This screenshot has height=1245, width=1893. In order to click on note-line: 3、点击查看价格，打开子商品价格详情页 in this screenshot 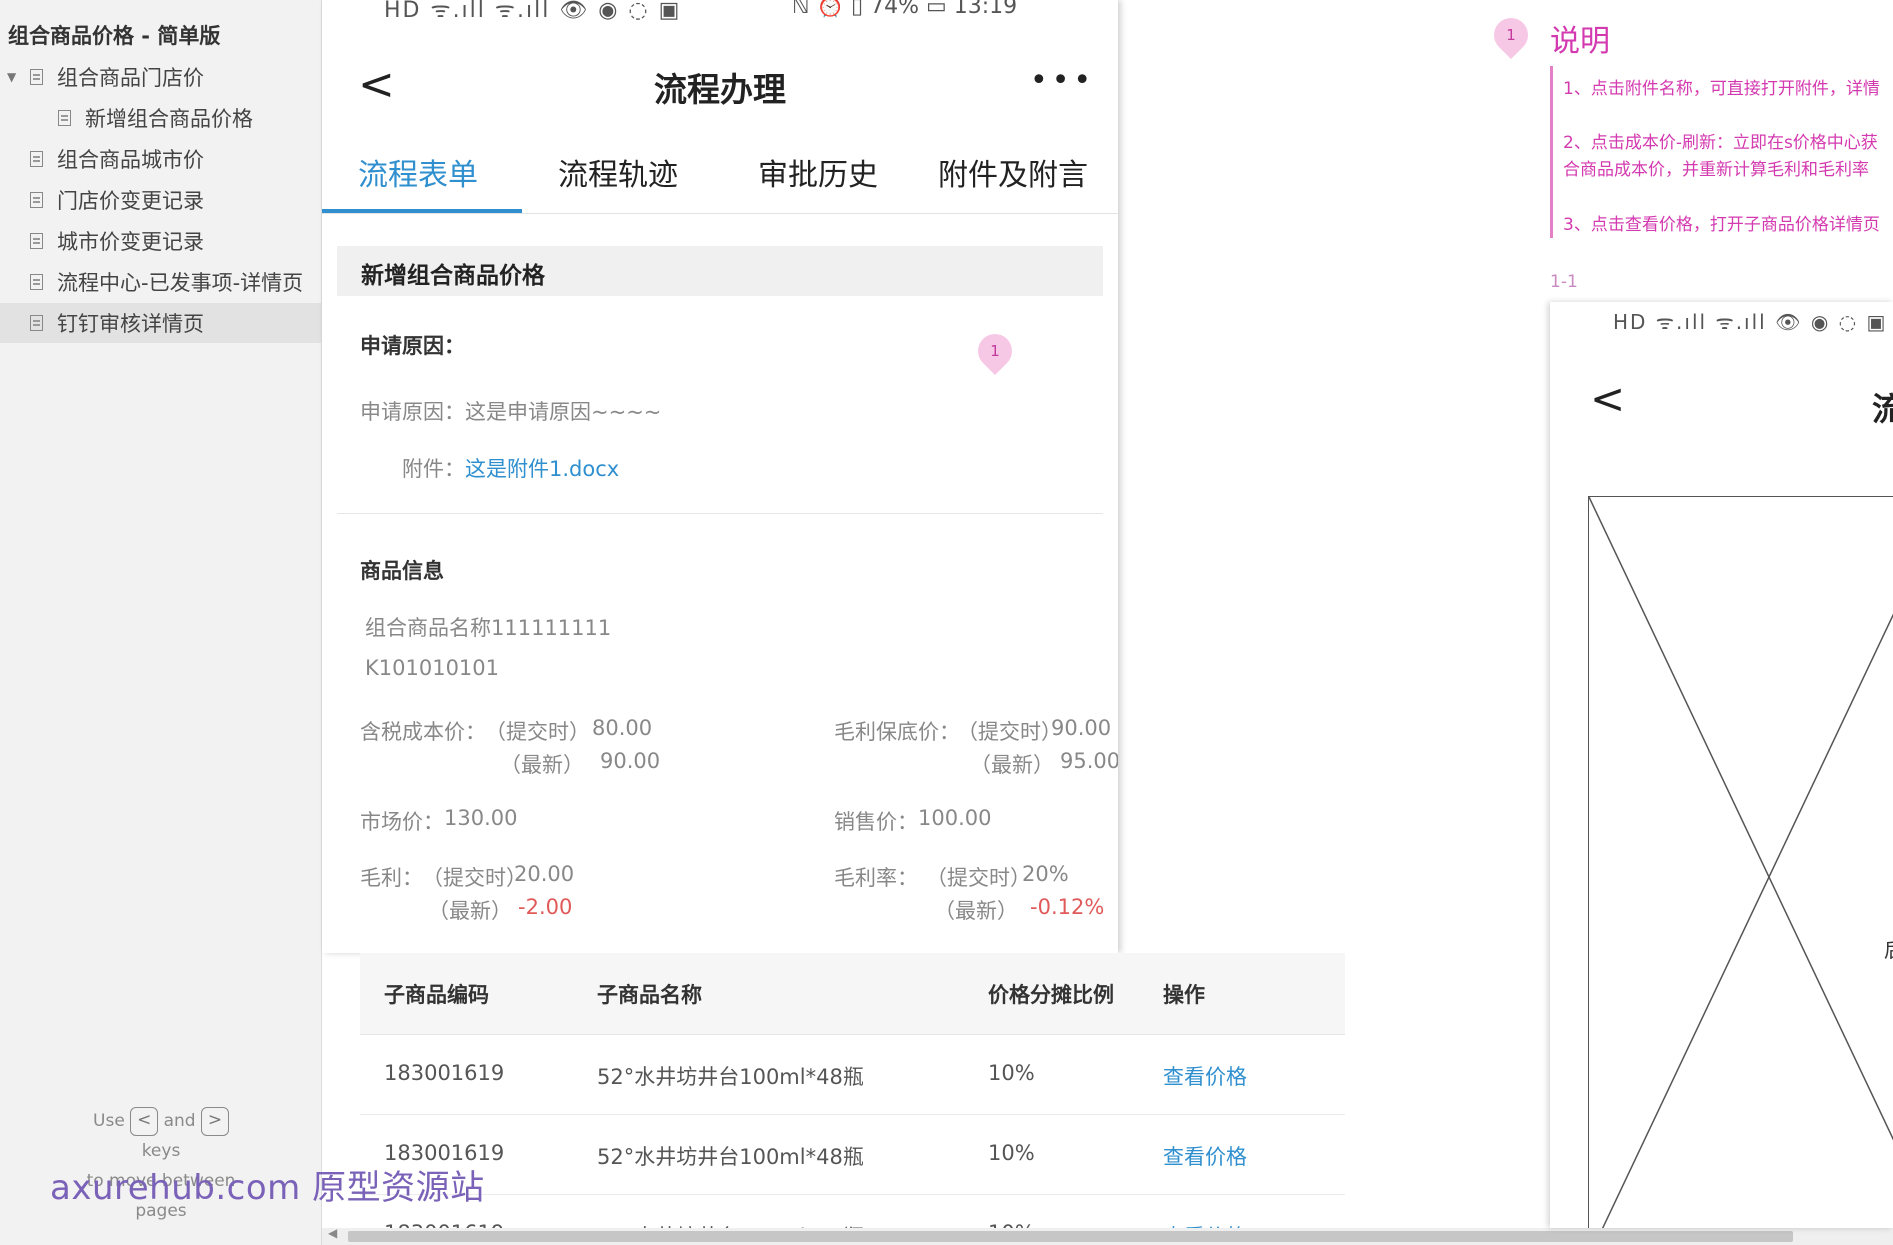, I will do `click(1721, 225)`.